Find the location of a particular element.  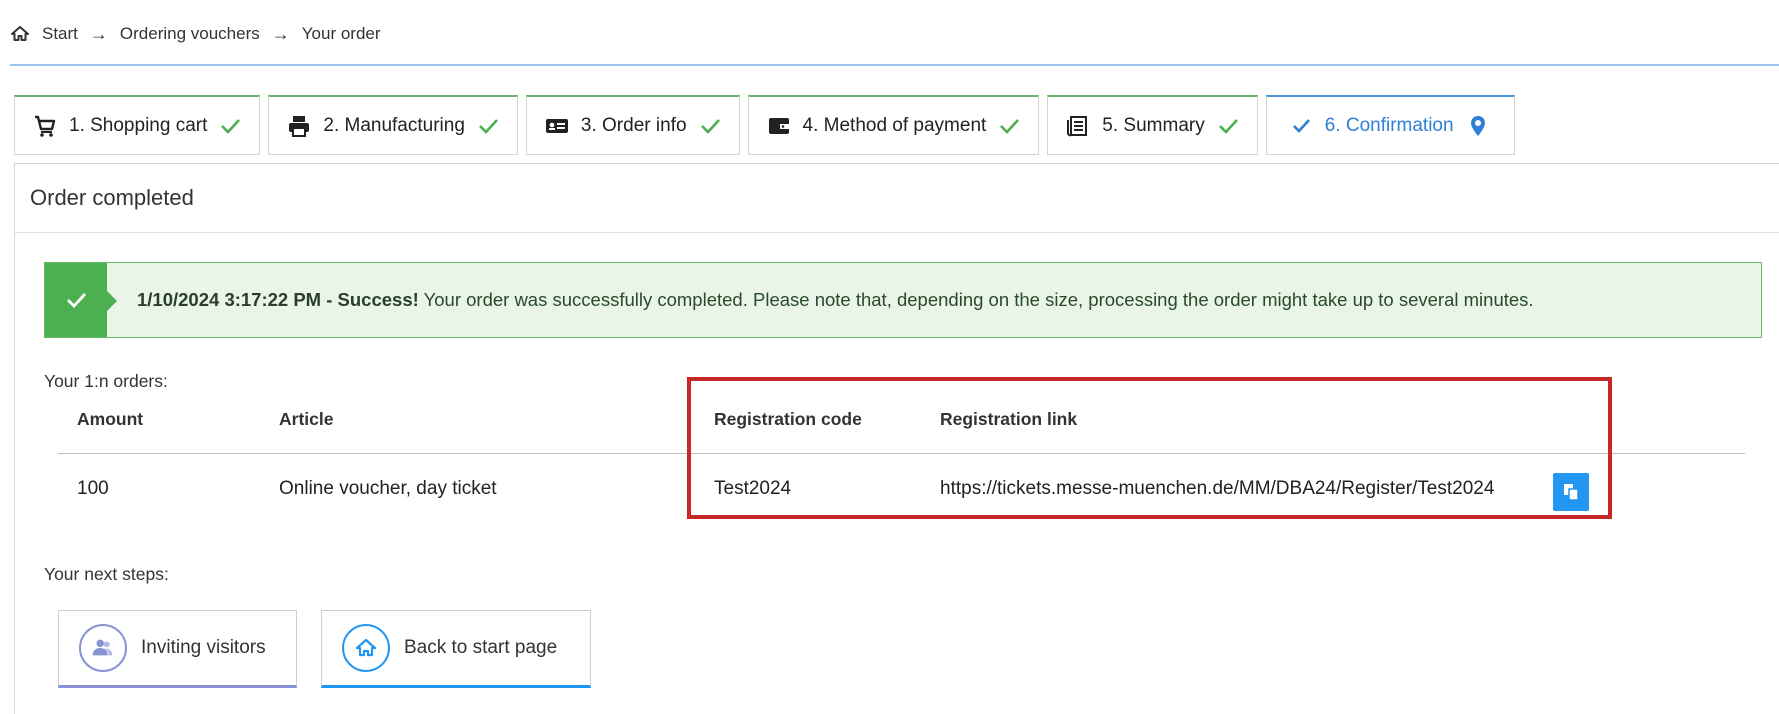

column-header-article: Article is located at coordinates (306, 419).